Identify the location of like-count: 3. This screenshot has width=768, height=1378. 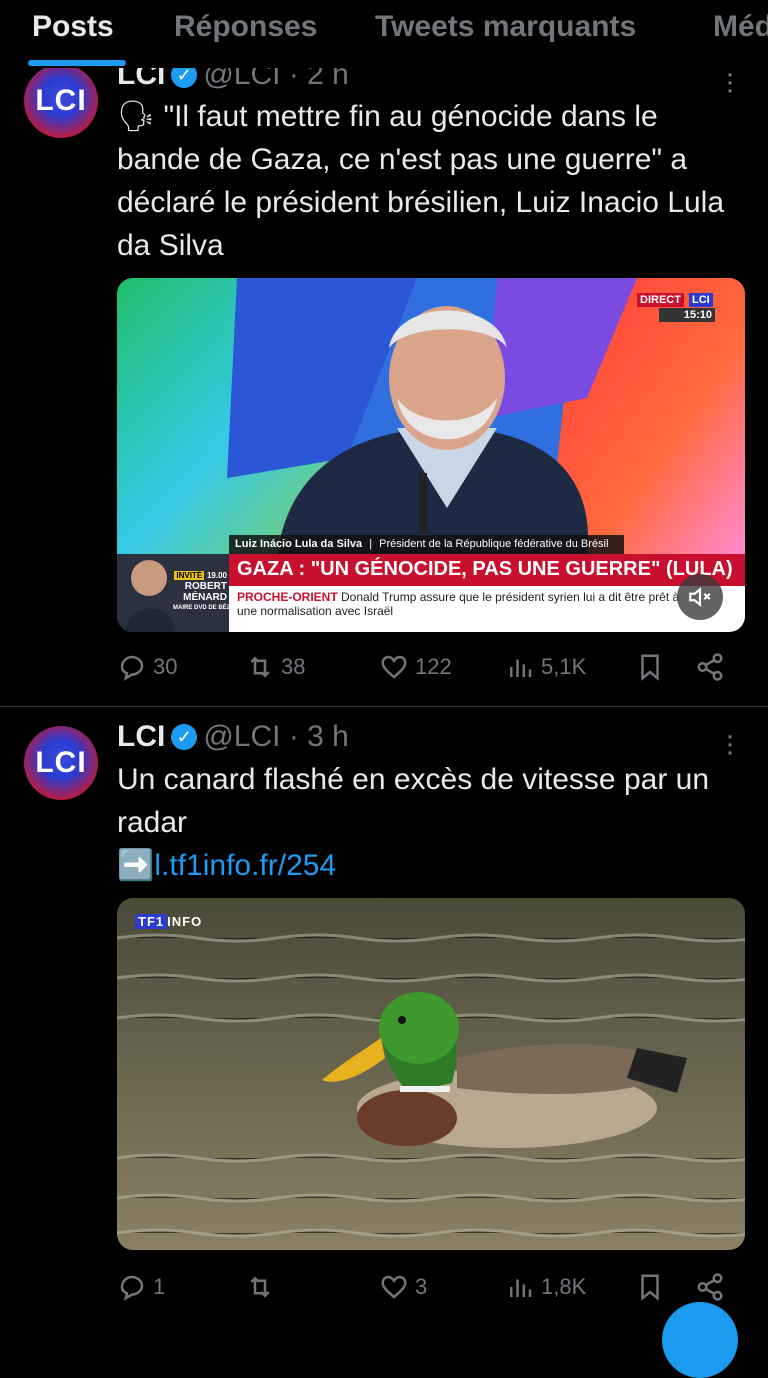
(421, 1286).